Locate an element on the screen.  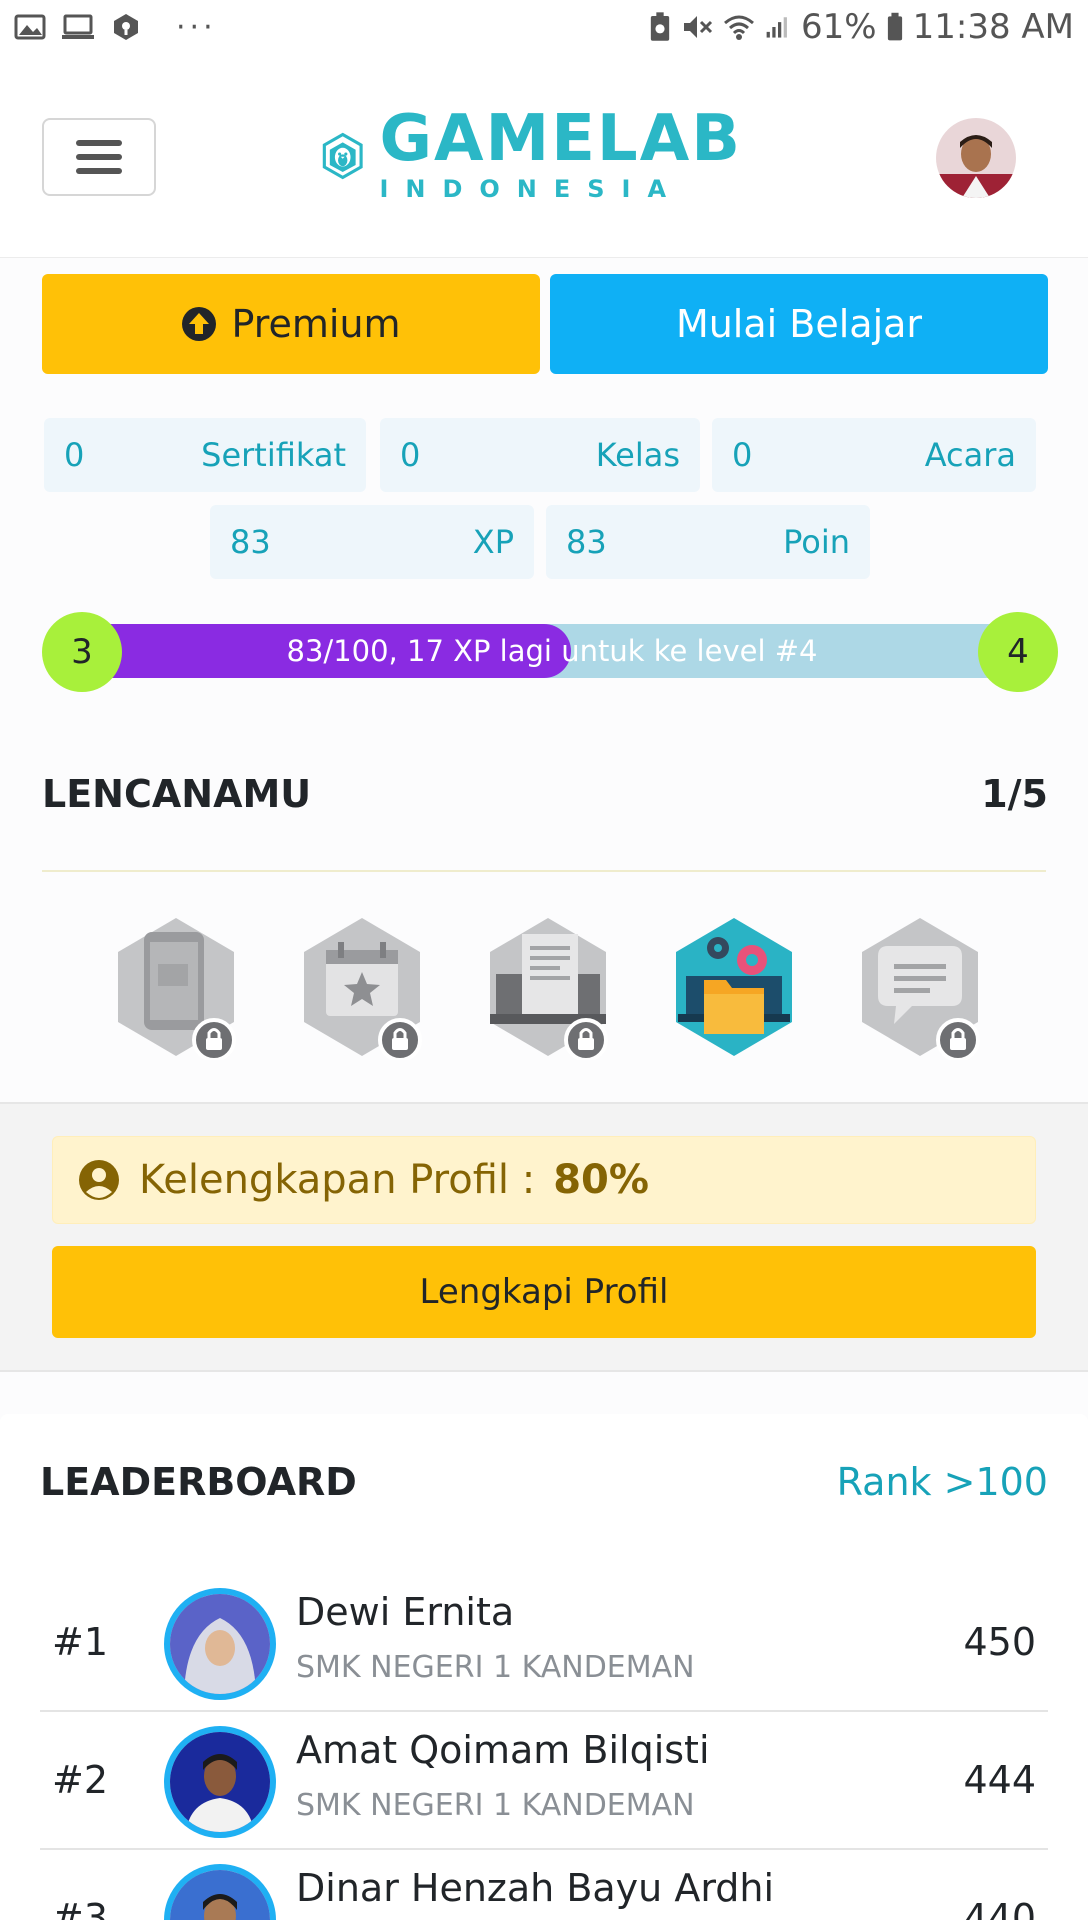
mobile-device-badge-icon is located at coordinates (177, 990).